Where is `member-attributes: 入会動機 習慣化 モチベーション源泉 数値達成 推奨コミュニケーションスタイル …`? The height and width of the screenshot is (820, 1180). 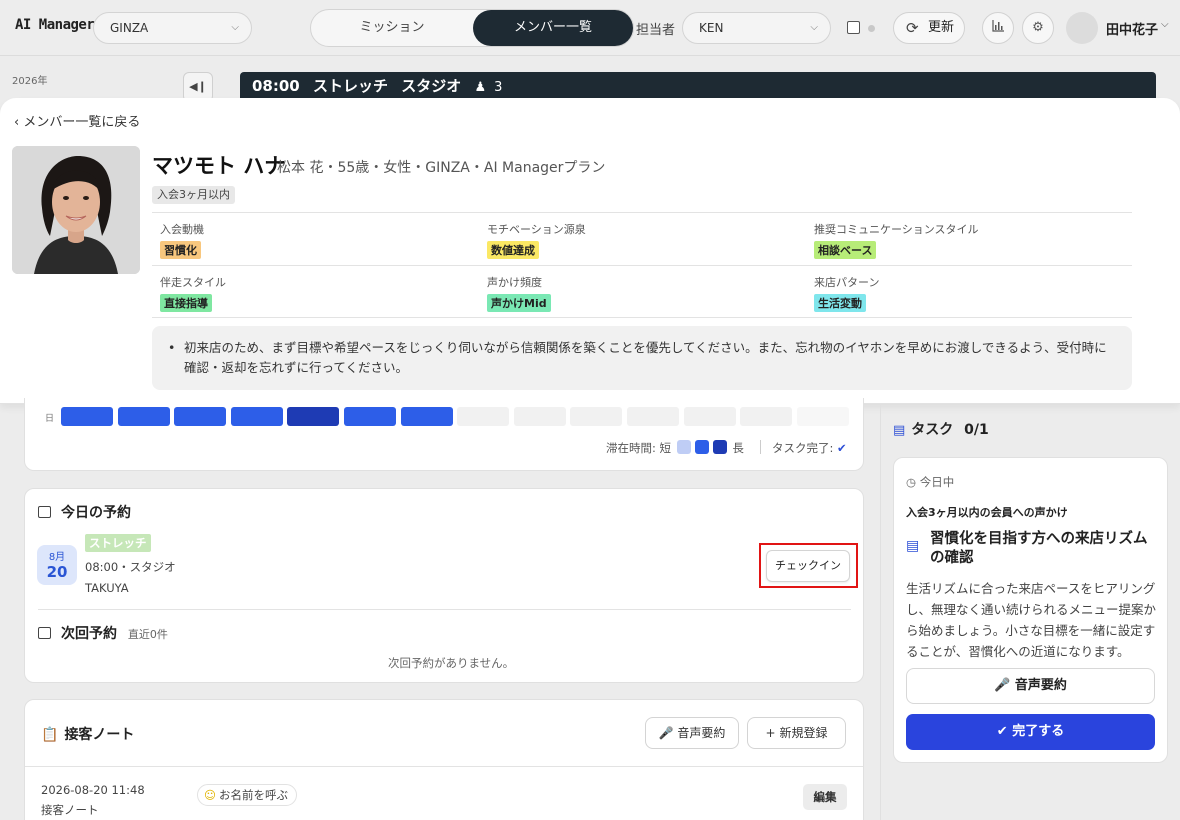 member-attributes: 入会動機 習慣化 モチベーション源泉 数値達成 推奨コミュニケーションスタイル … is located at coordinates (642, 265).